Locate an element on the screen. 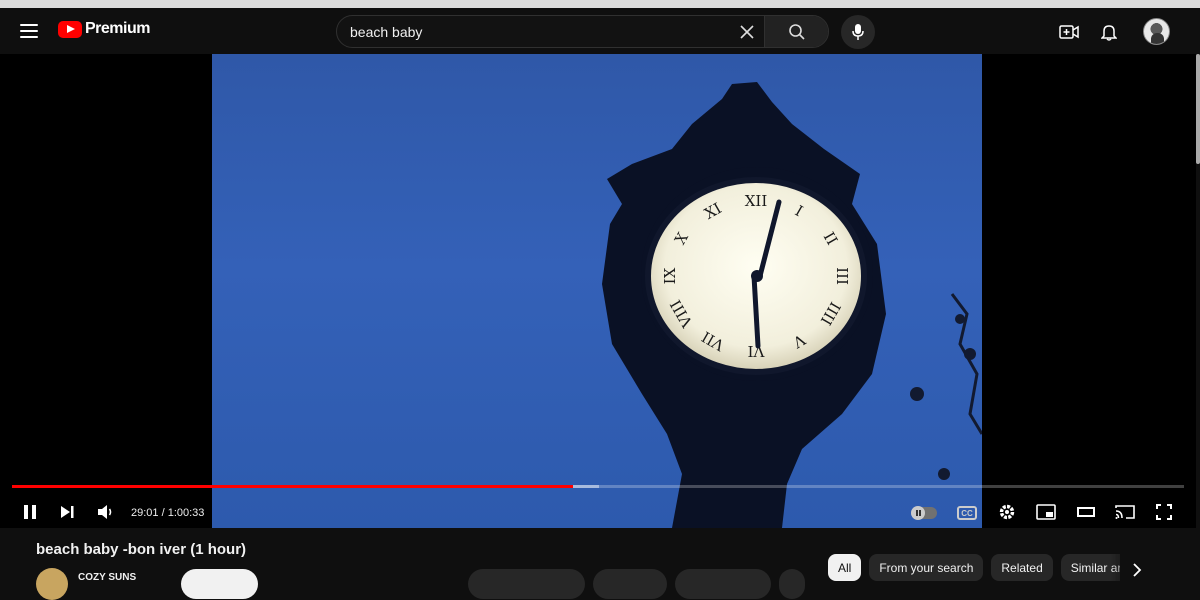  miniplayer-button is located at coordinates (1046, 512).